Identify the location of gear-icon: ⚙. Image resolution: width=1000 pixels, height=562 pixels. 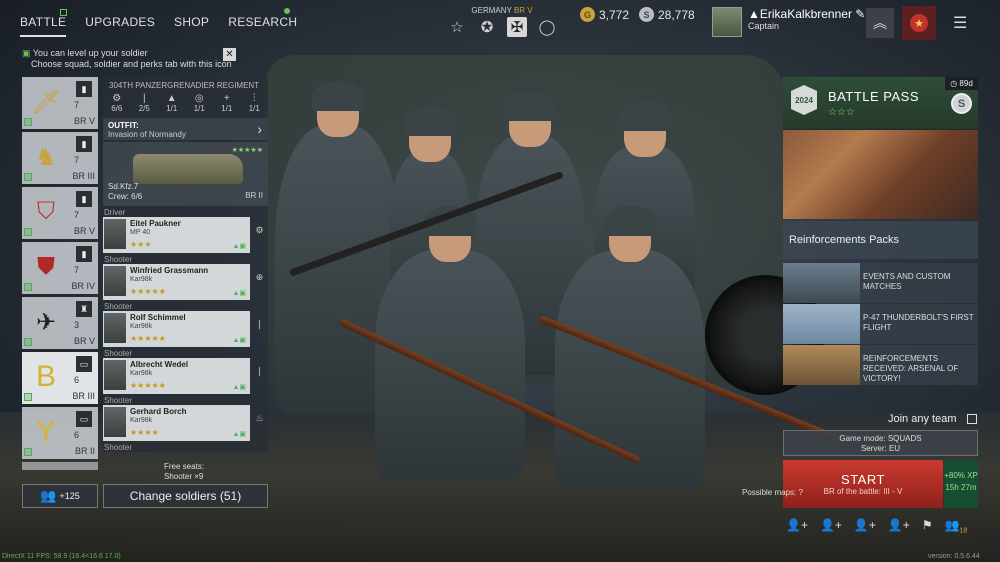
(259, 230).